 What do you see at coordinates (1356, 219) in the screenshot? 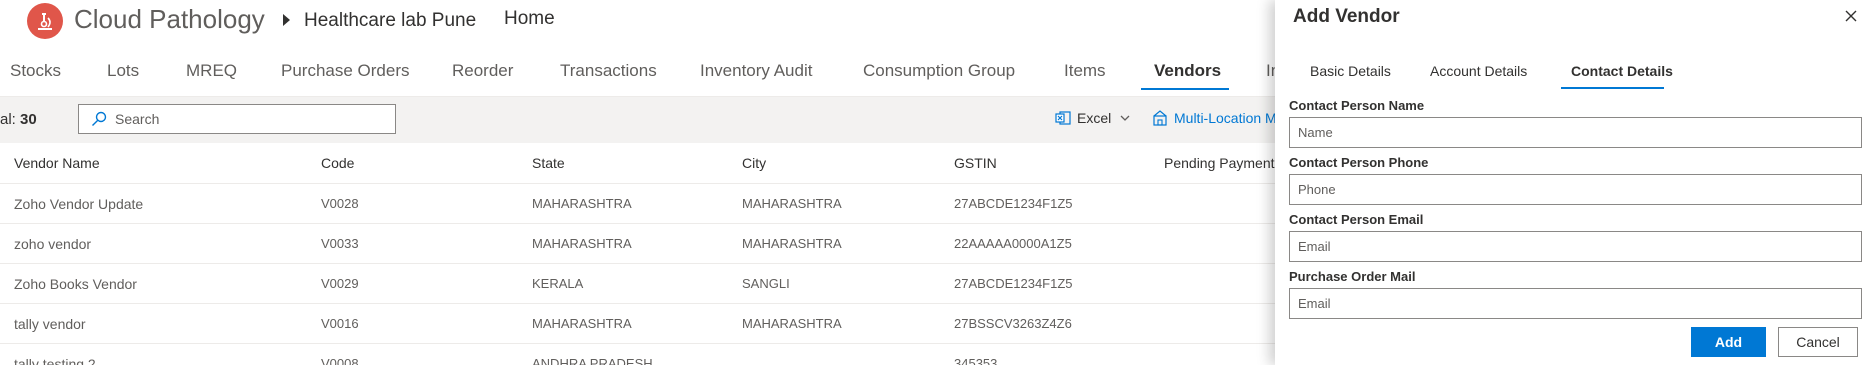
I see `contact-person-email-label: Contact Person Email` at bounding box center [1356, 219].